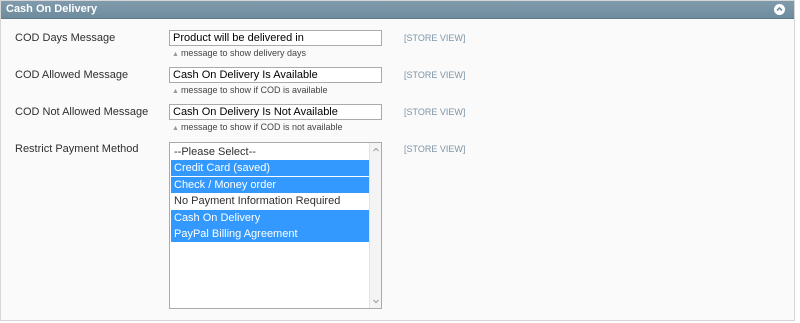 The image size is (800, 323). What do you see at coordinates (270, 201) in the screenshot?
I see `payment-option: No Payment Information Required` at bounding box center [270, 201].